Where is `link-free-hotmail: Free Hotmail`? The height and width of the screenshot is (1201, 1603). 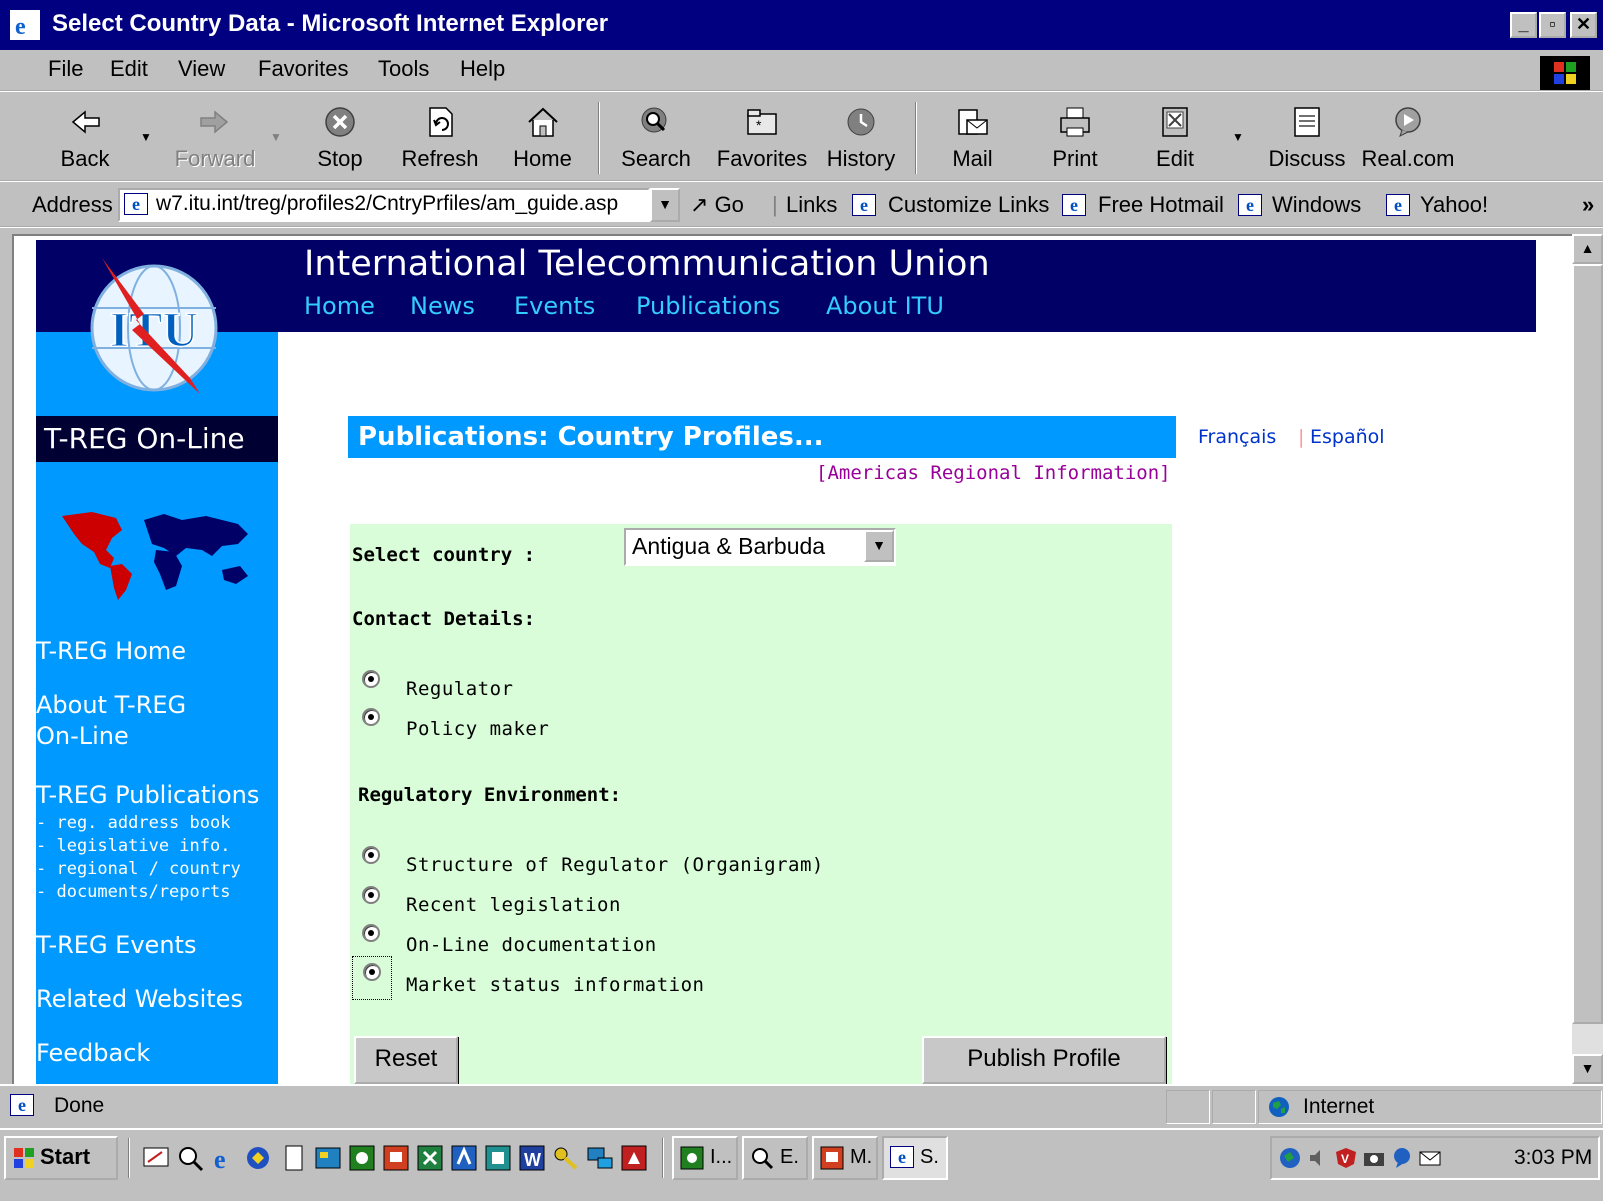
link-free-hotmail: Free Hotmail is located at coordinates (1161, 205).